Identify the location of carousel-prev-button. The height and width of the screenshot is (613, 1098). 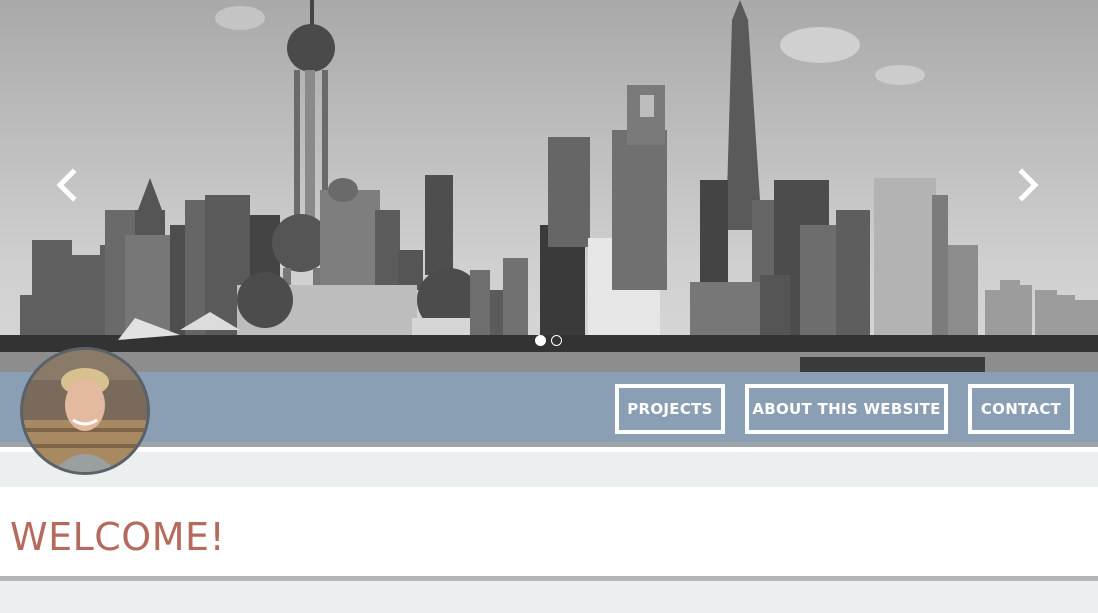
(69, 186).